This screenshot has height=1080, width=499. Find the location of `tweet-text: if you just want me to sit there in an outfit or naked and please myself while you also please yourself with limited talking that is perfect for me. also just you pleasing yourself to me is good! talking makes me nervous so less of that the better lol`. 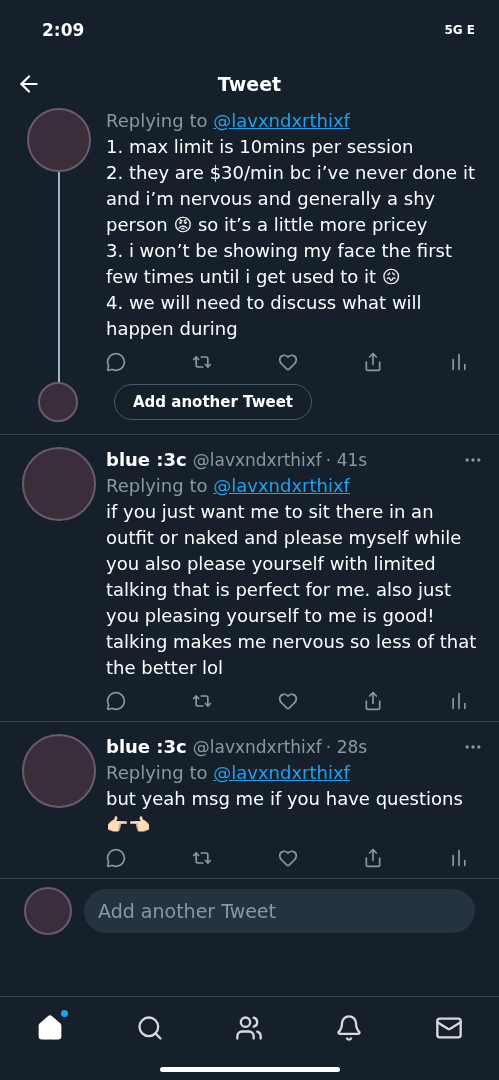

tweet-text: if you just want me to sit there in an outfit or naked and please myself while you also please yourself with limited talking that is perfect for me. also just you pleasing yourself to me is good! talking makes me nervous so less of that the better lol is located at coordinates (292, 590).